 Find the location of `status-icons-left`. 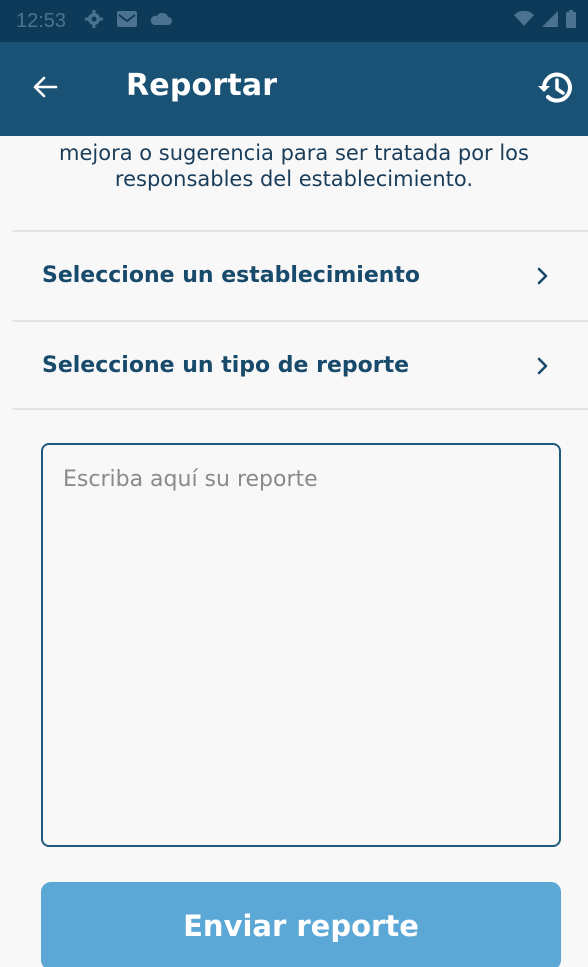

status-icons-left is located at coordinates (128, 21).